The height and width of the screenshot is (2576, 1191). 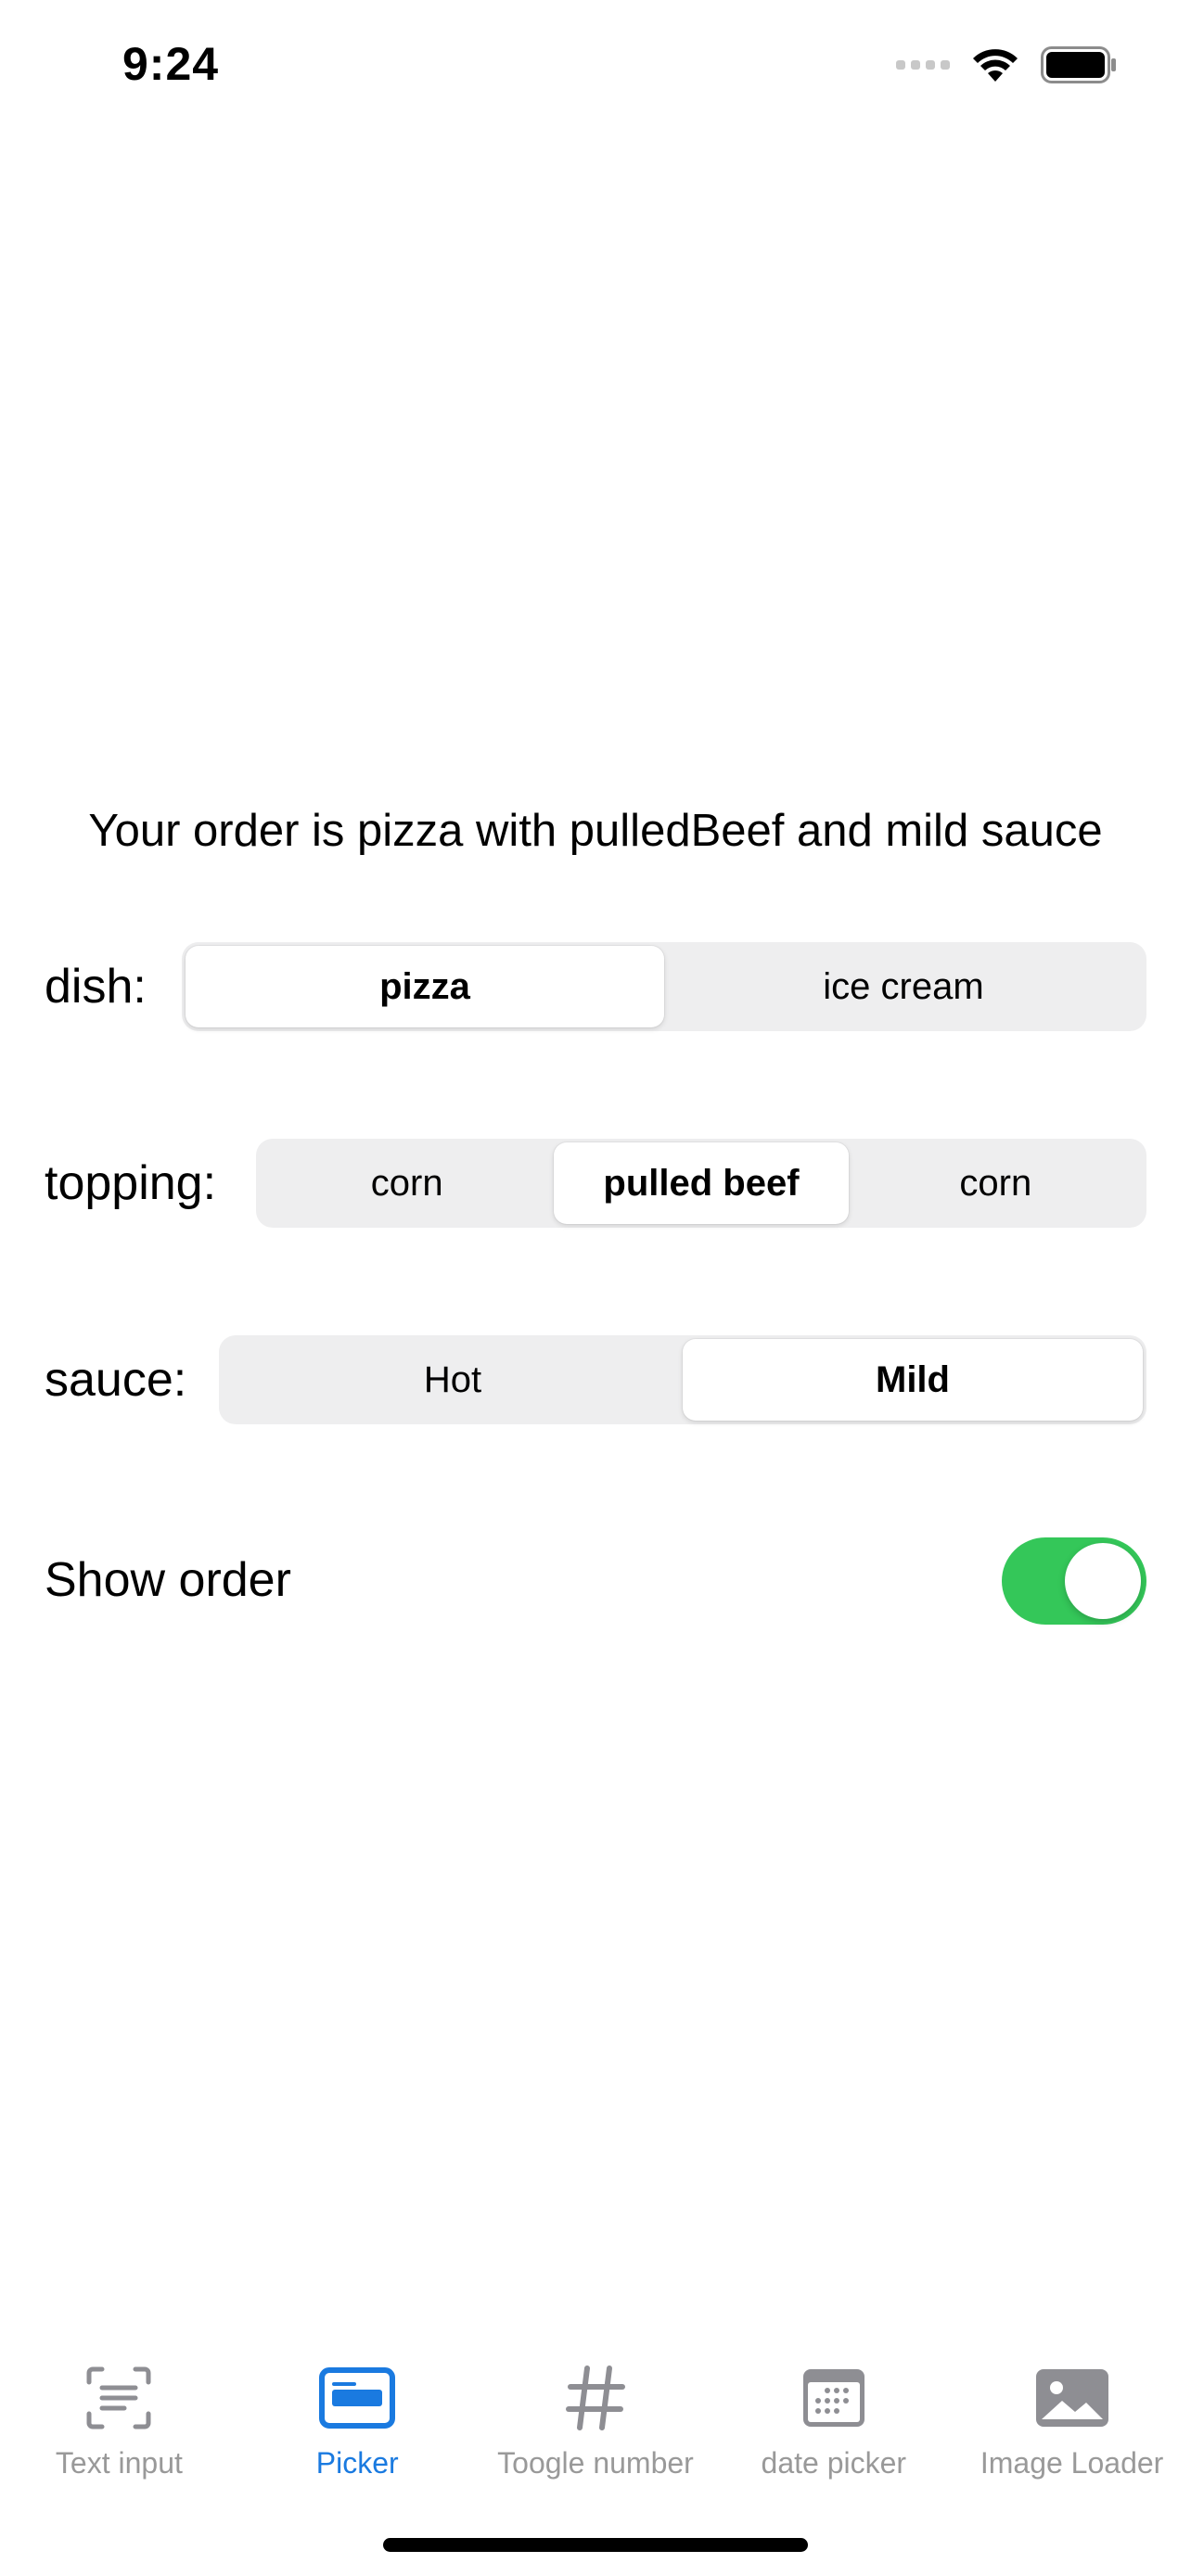 I want to click on text-scan-icon, so click(x=118, y=2398).